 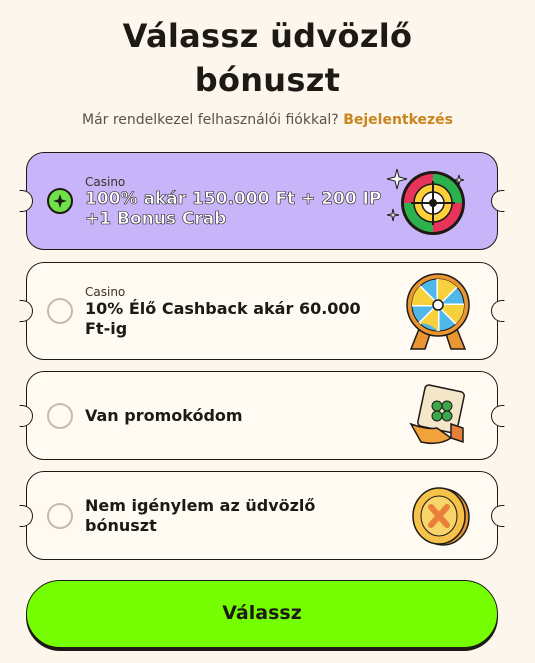 What do you see at coordinates (438, 313) in the screenshot?
I see `prize-wheel-icon` at bounding box center [438, 313].